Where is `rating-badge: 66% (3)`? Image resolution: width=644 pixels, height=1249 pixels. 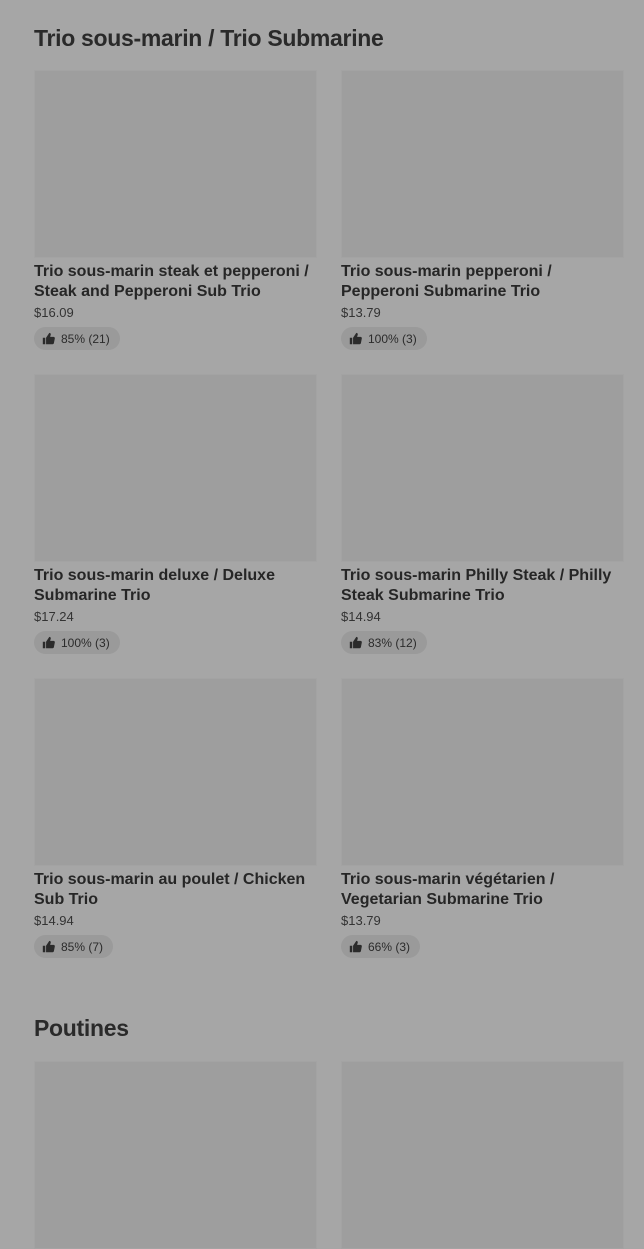 rating-badge: 66% (3) is located at coordinates (381, 946).